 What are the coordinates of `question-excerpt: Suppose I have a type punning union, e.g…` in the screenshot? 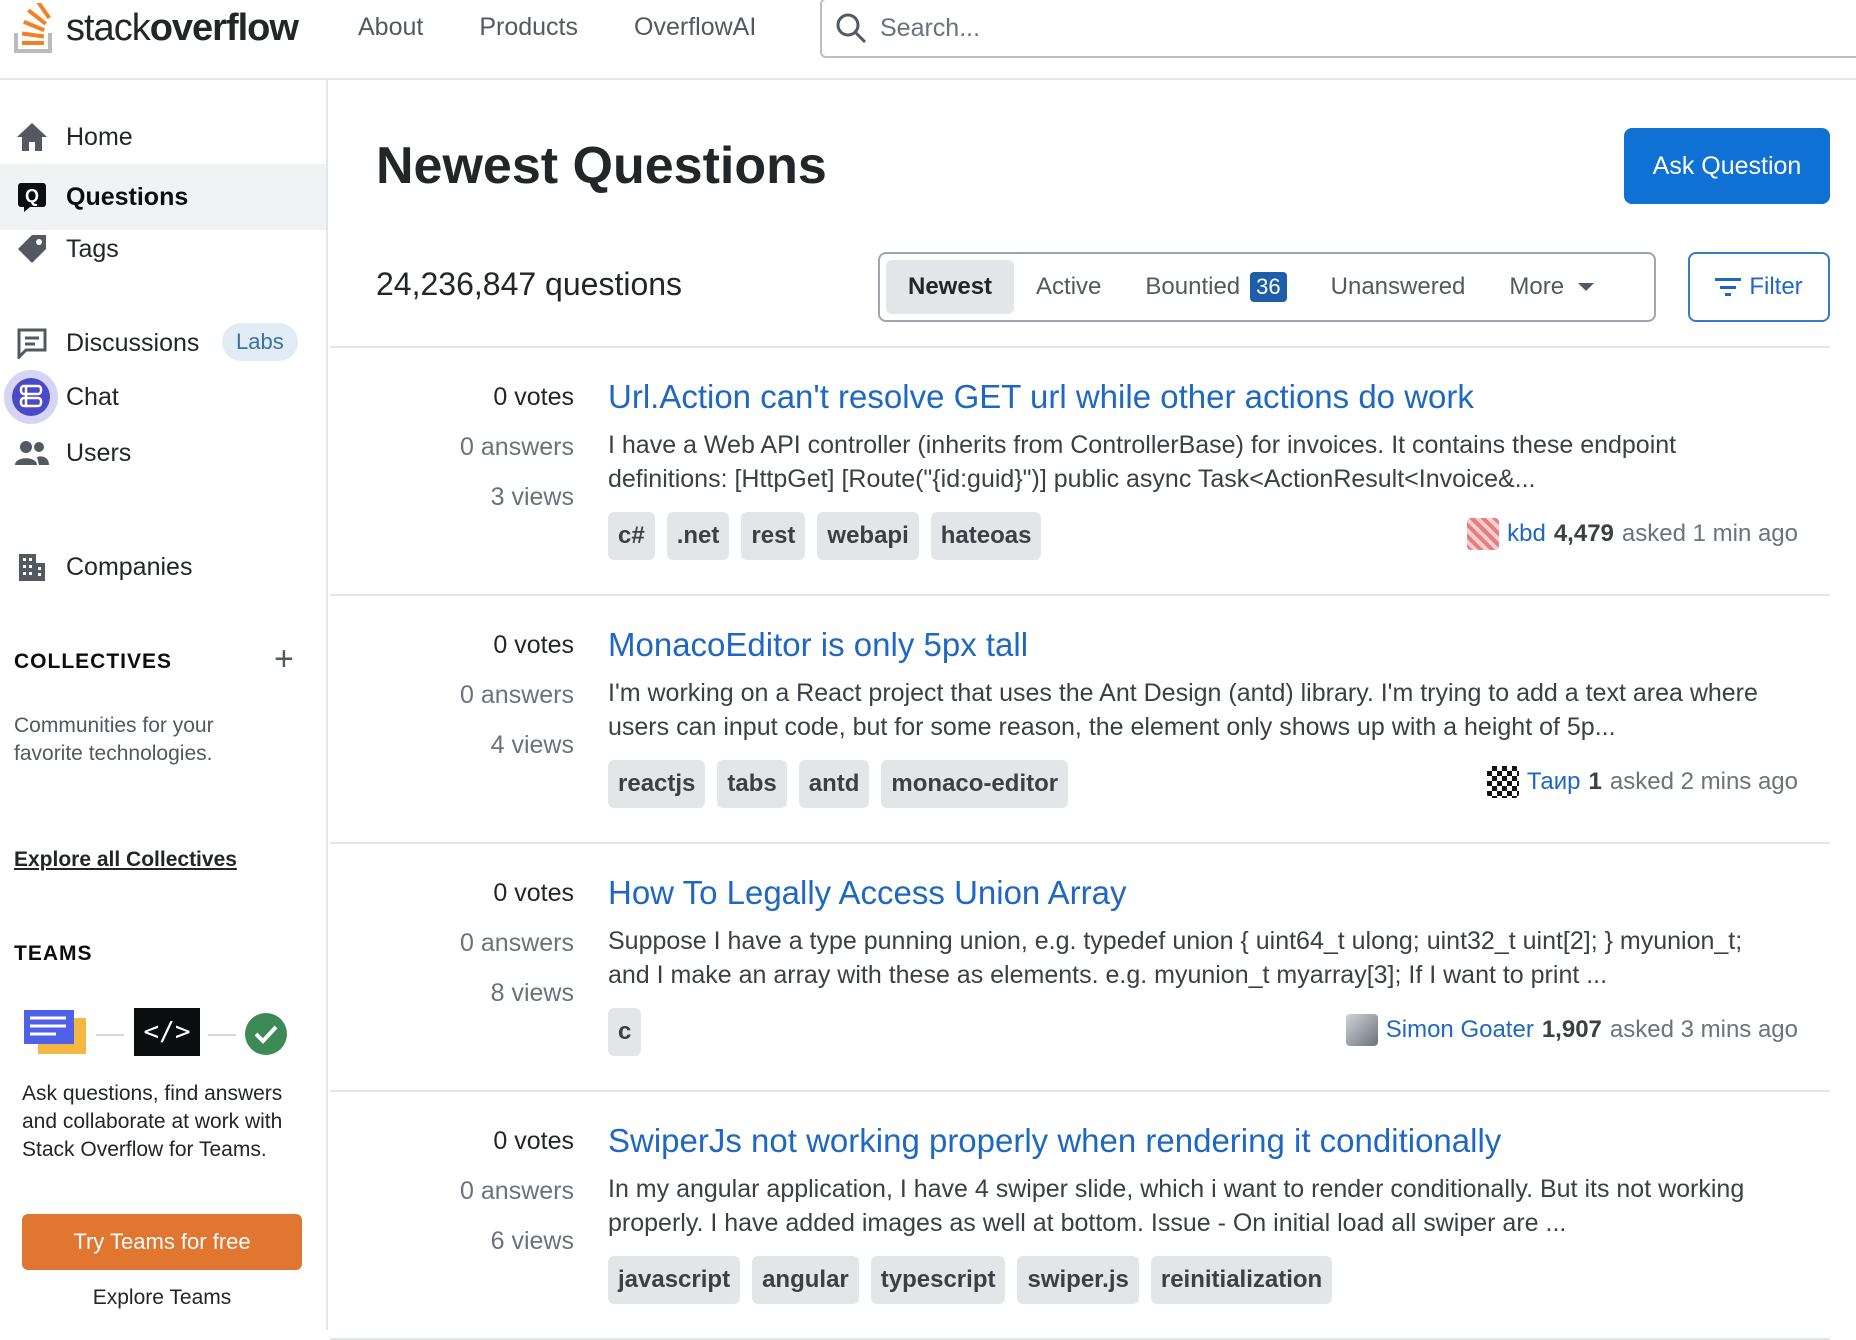 It's located at (1175, 958).